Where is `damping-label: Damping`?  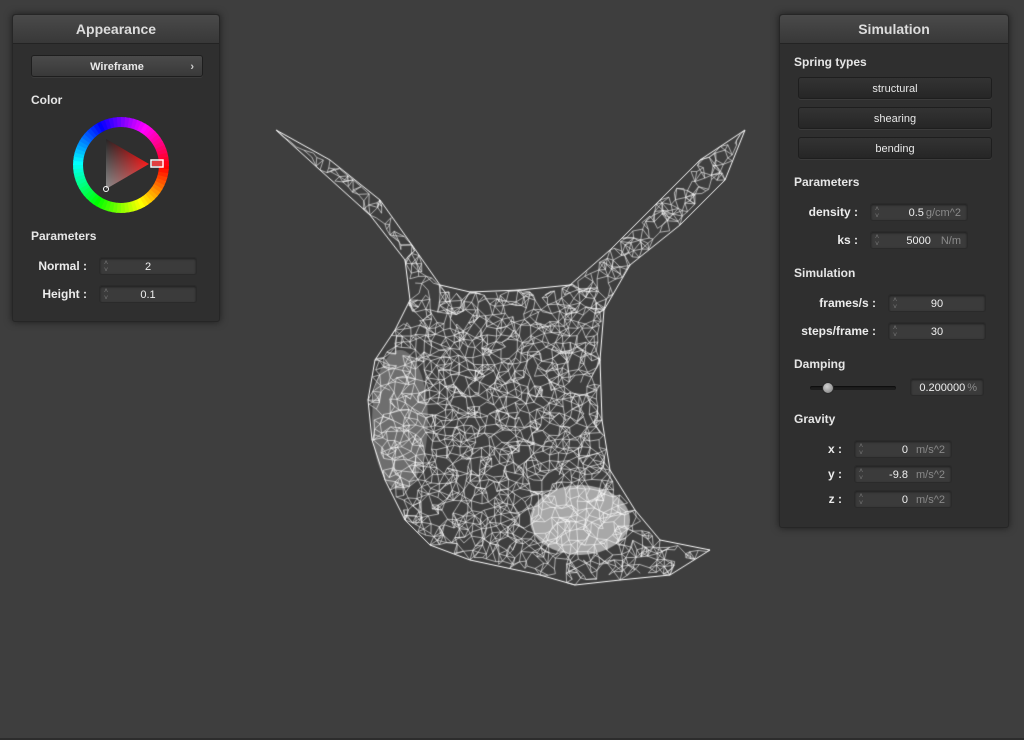 damping-label: Damping is located at coordinates (820, 364).